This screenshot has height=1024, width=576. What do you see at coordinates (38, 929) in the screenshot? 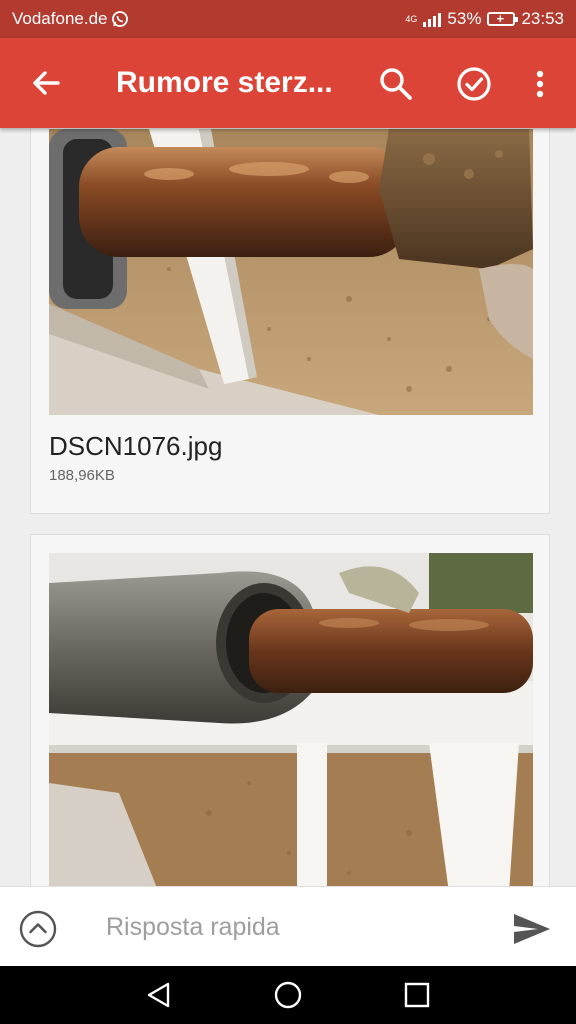
I see `expand-up-icon` at bounding box center [38, 929].